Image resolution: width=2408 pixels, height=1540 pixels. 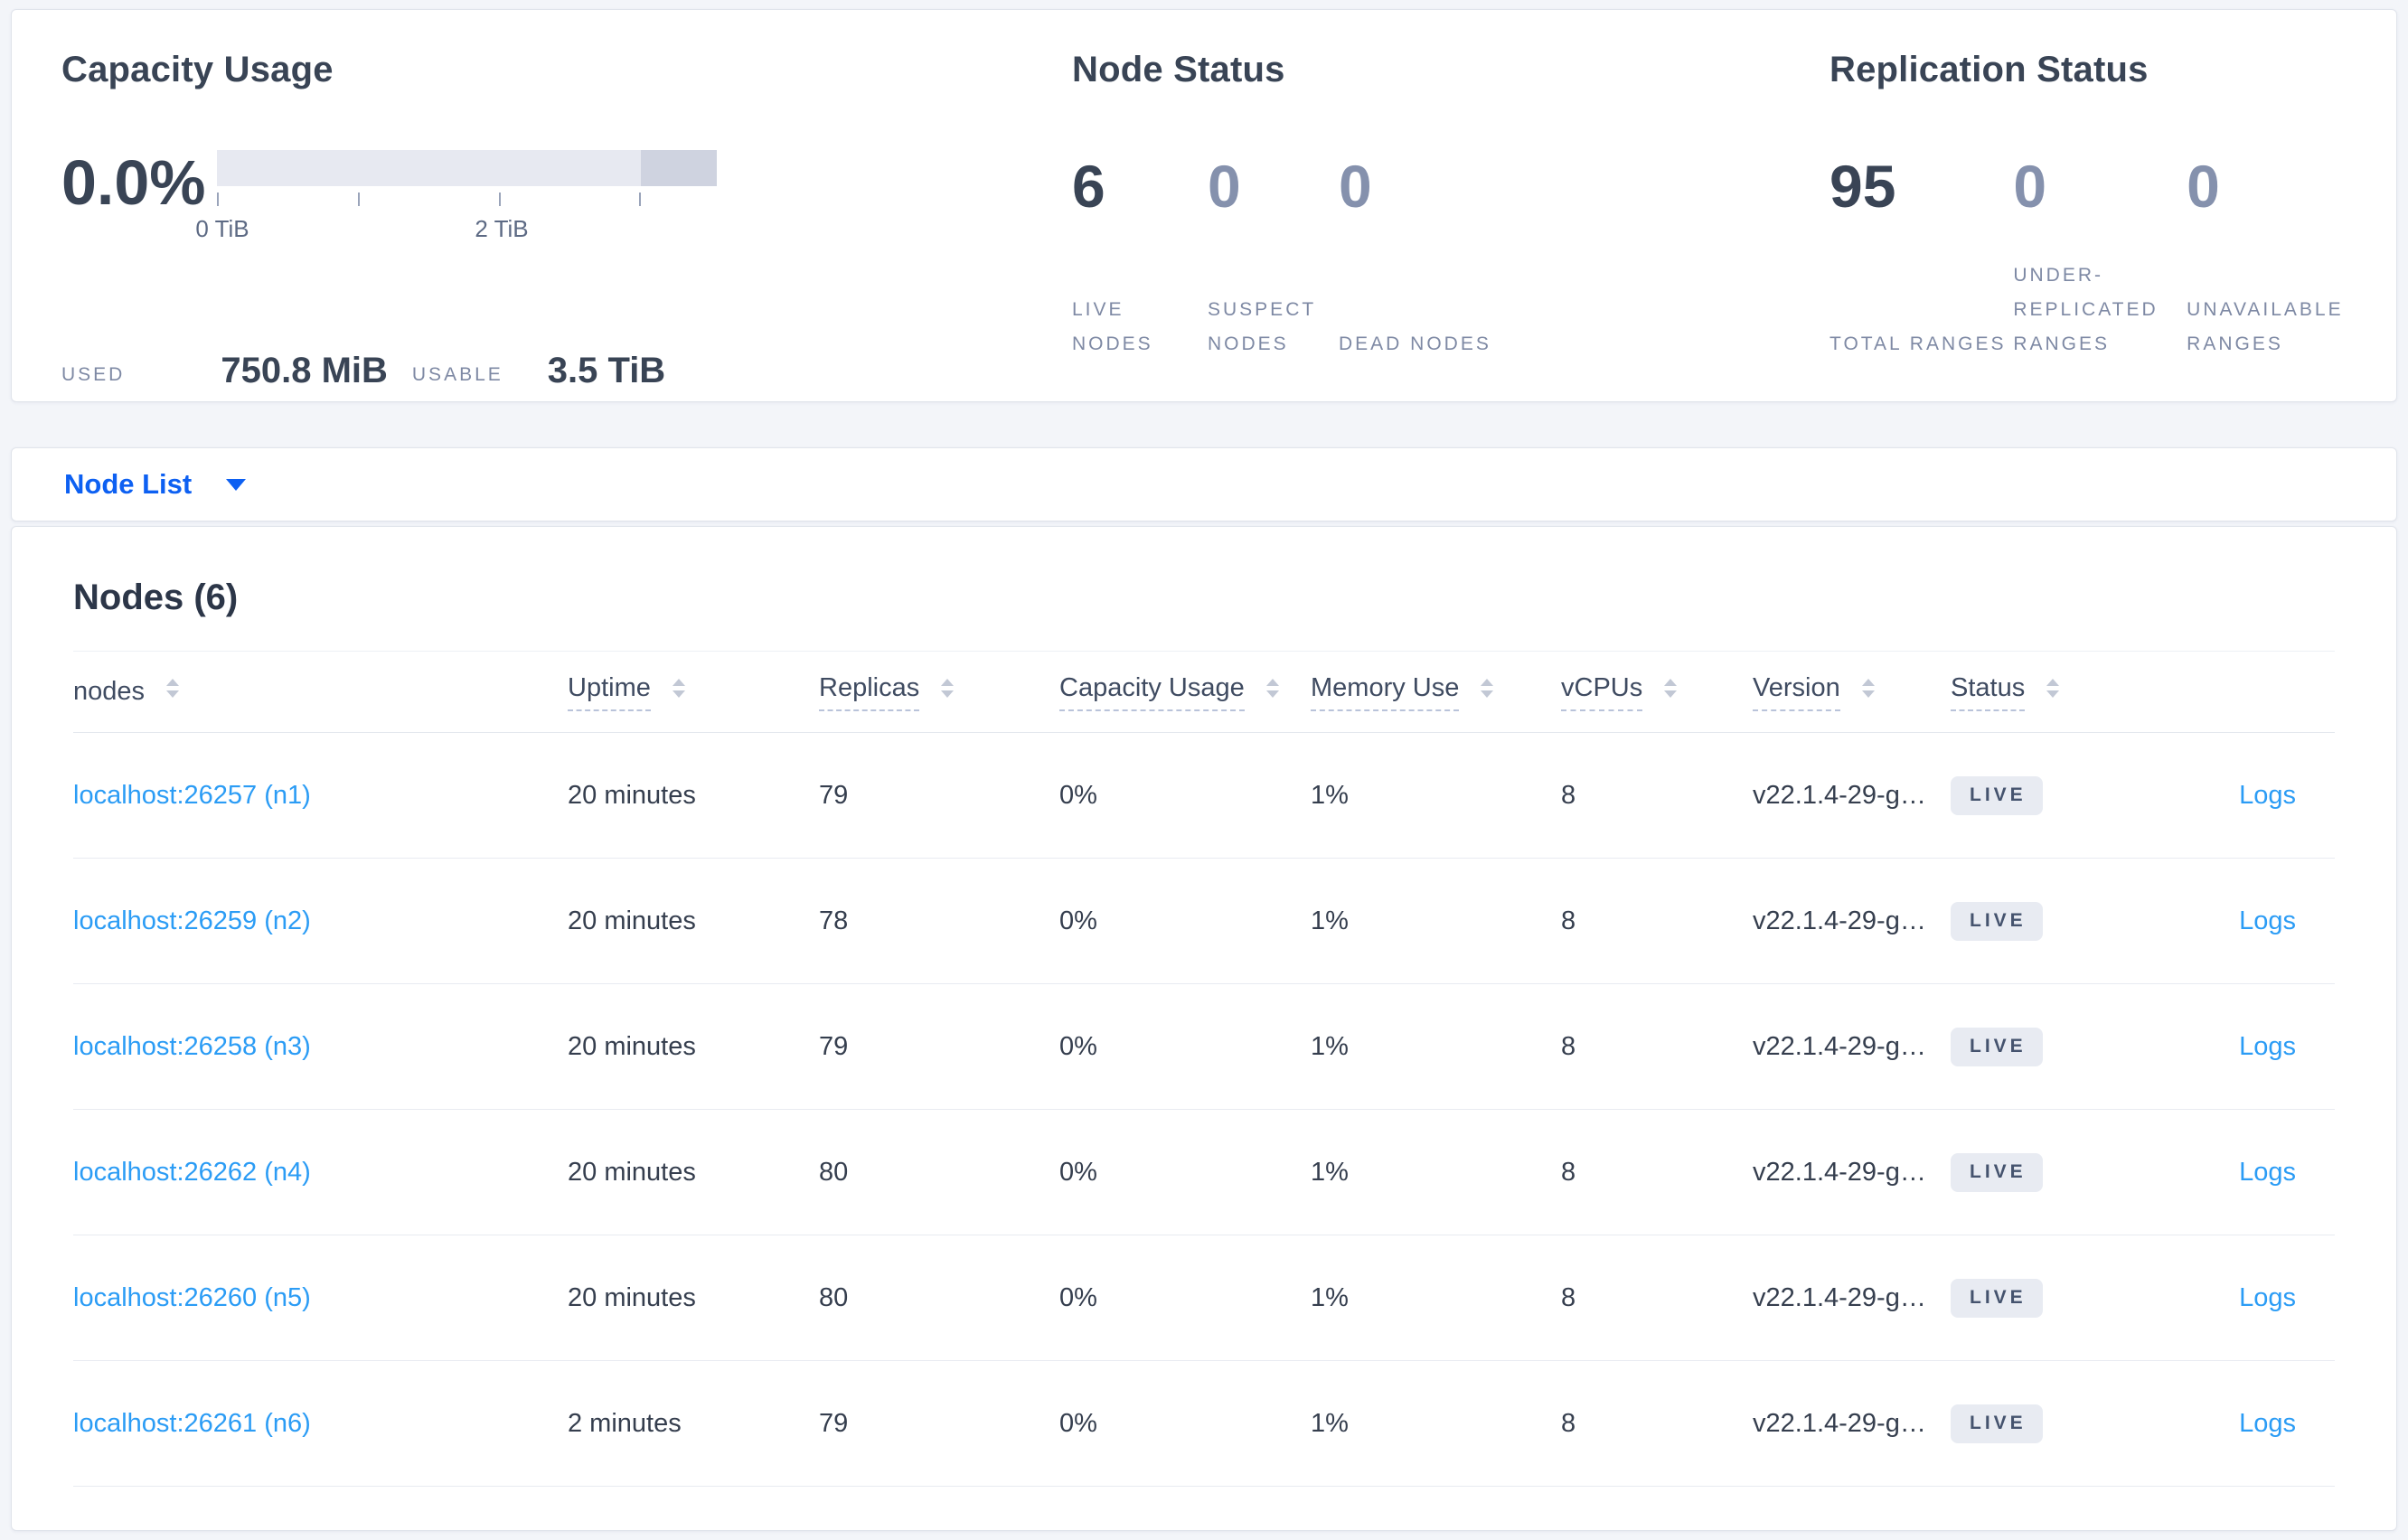 I want to click on usable-label: USABLE, so click(x=457, y=374).